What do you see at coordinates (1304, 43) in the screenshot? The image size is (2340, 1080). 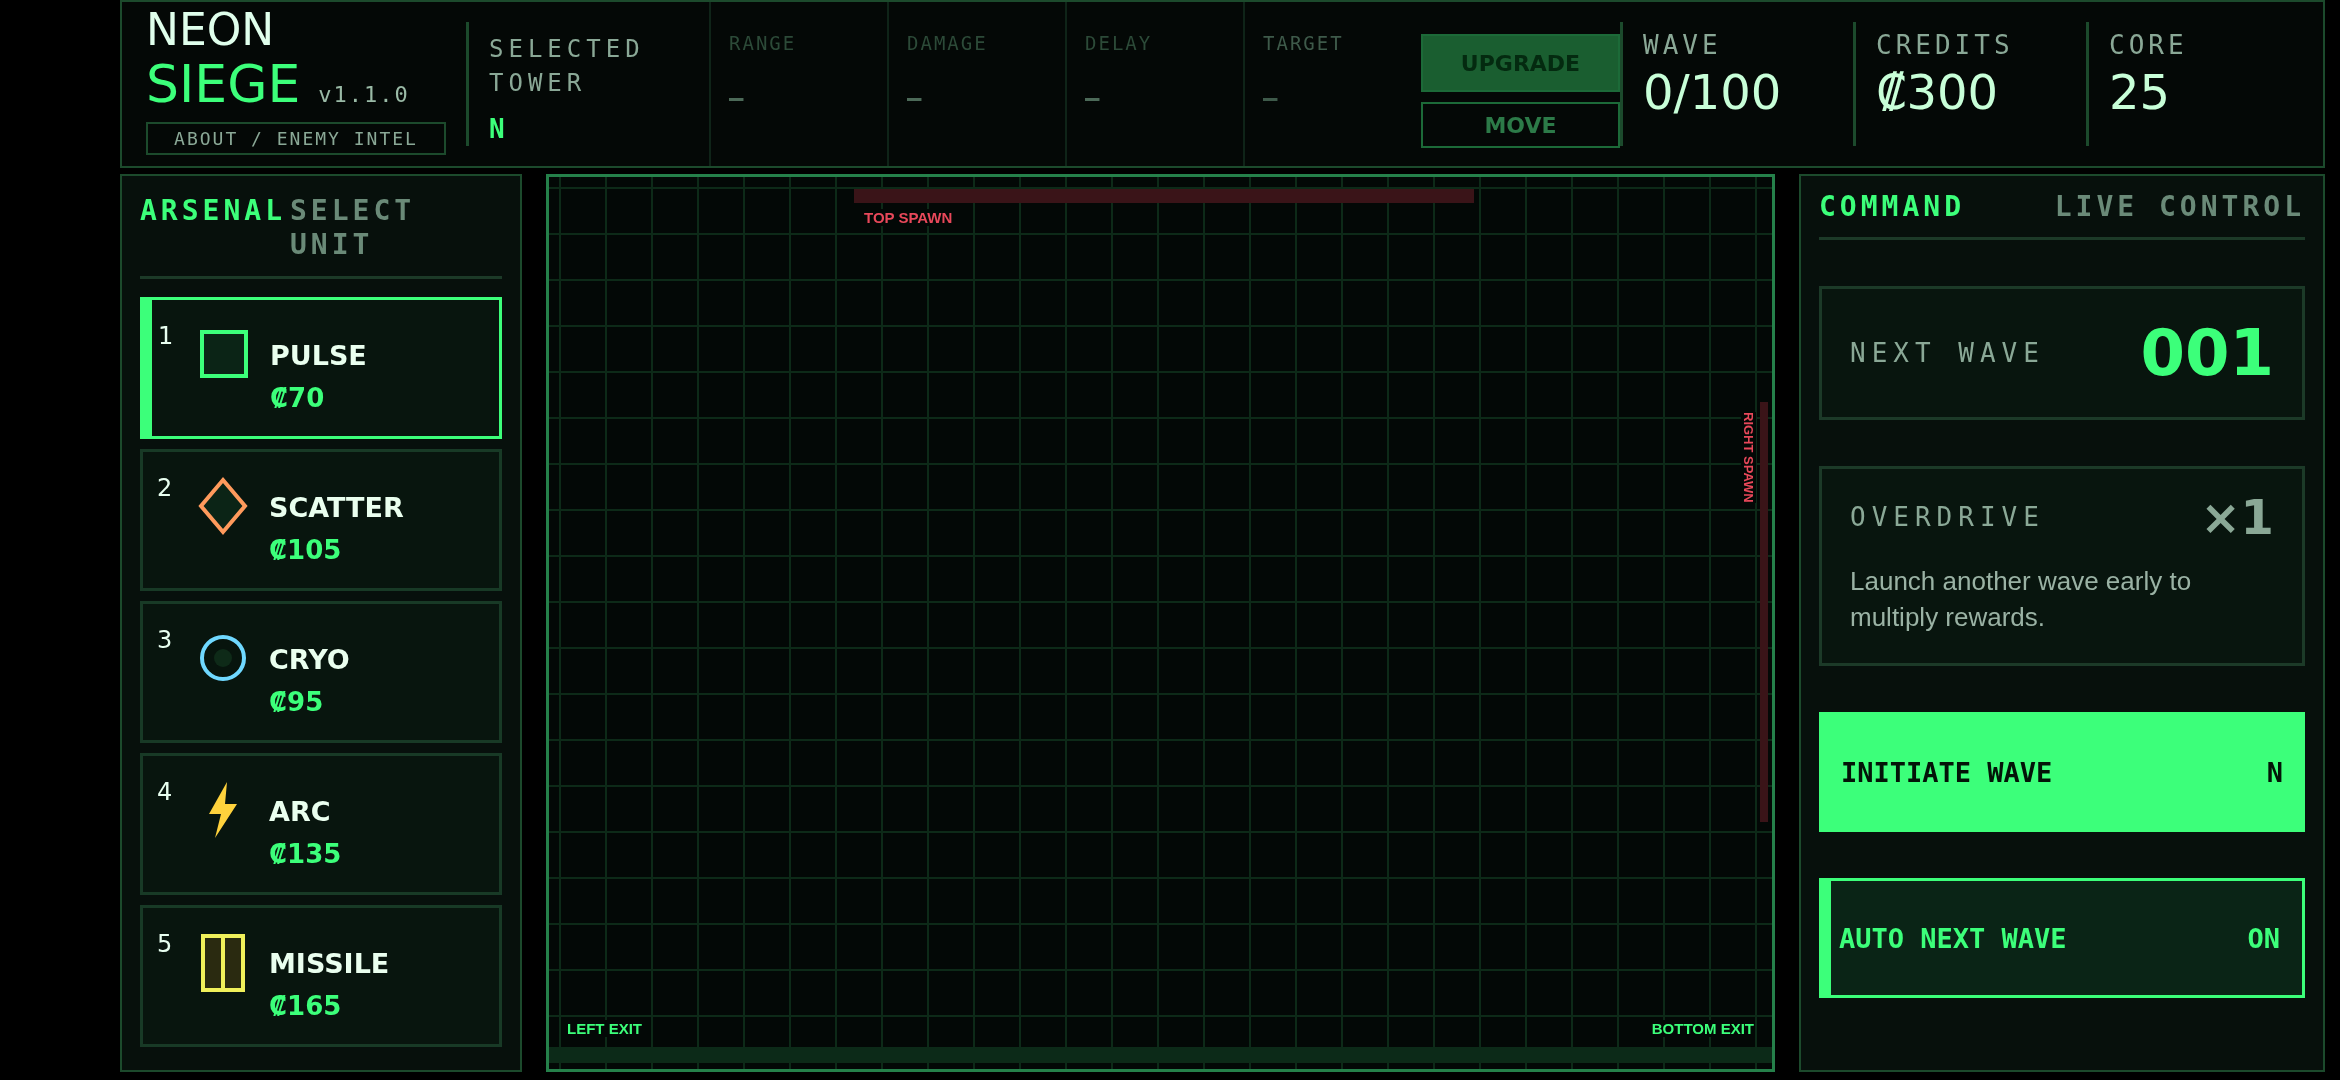 I see `stat-label: TARGET` at bounding box center [1304, 43].